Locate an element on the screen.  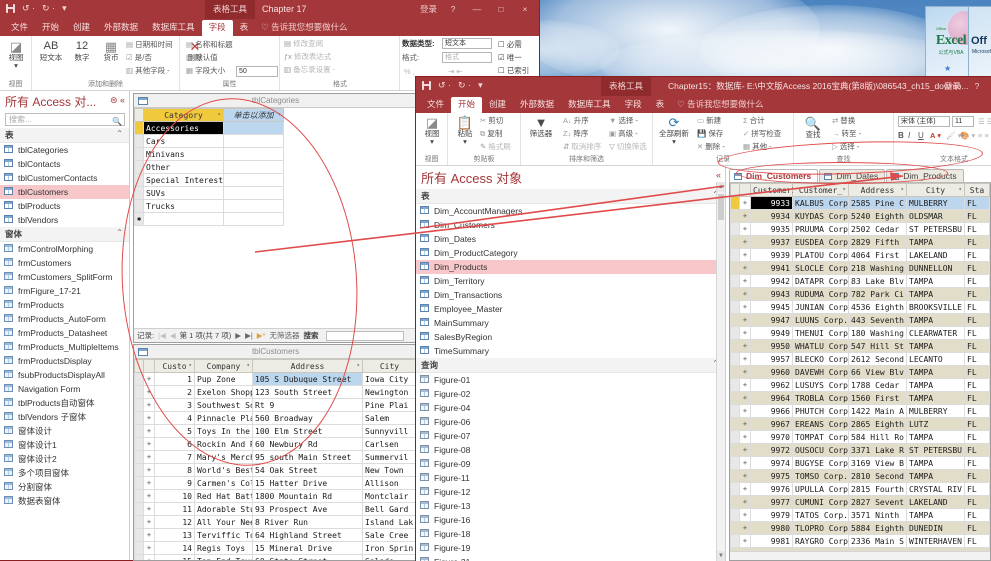
cell-address: 2810 Second is located at coordinates (877, 476).